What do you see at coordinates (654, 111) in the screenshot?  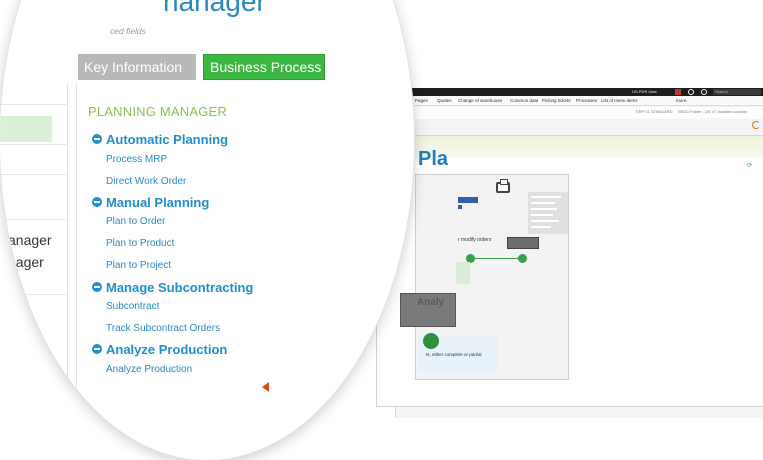 I see `breadcrumb-item: ERP 01 STANDARD` at bounding box center [654, 111].